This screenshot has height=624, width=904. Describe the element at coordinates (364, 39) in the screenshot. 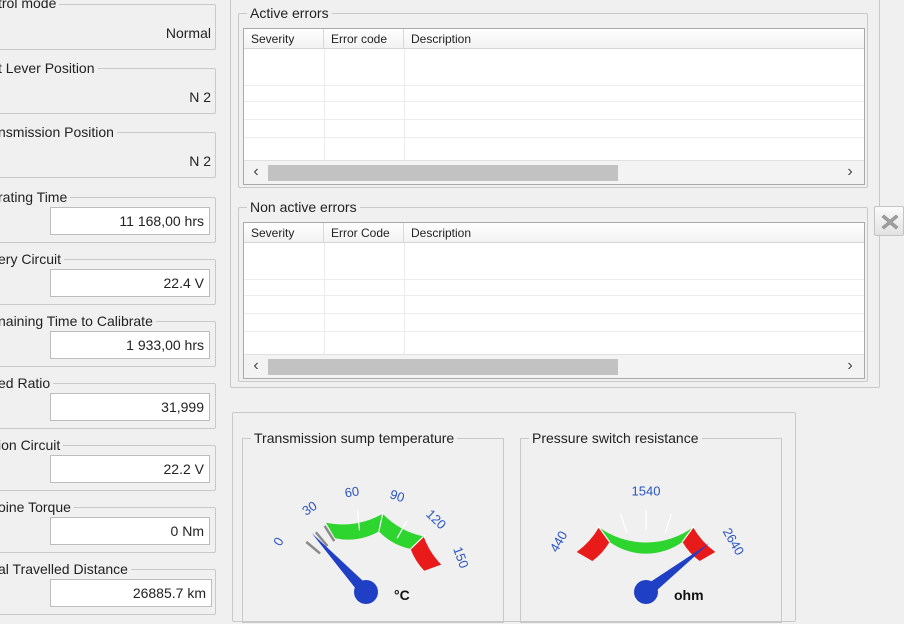

I see `column-error-code: Error code` at that location.